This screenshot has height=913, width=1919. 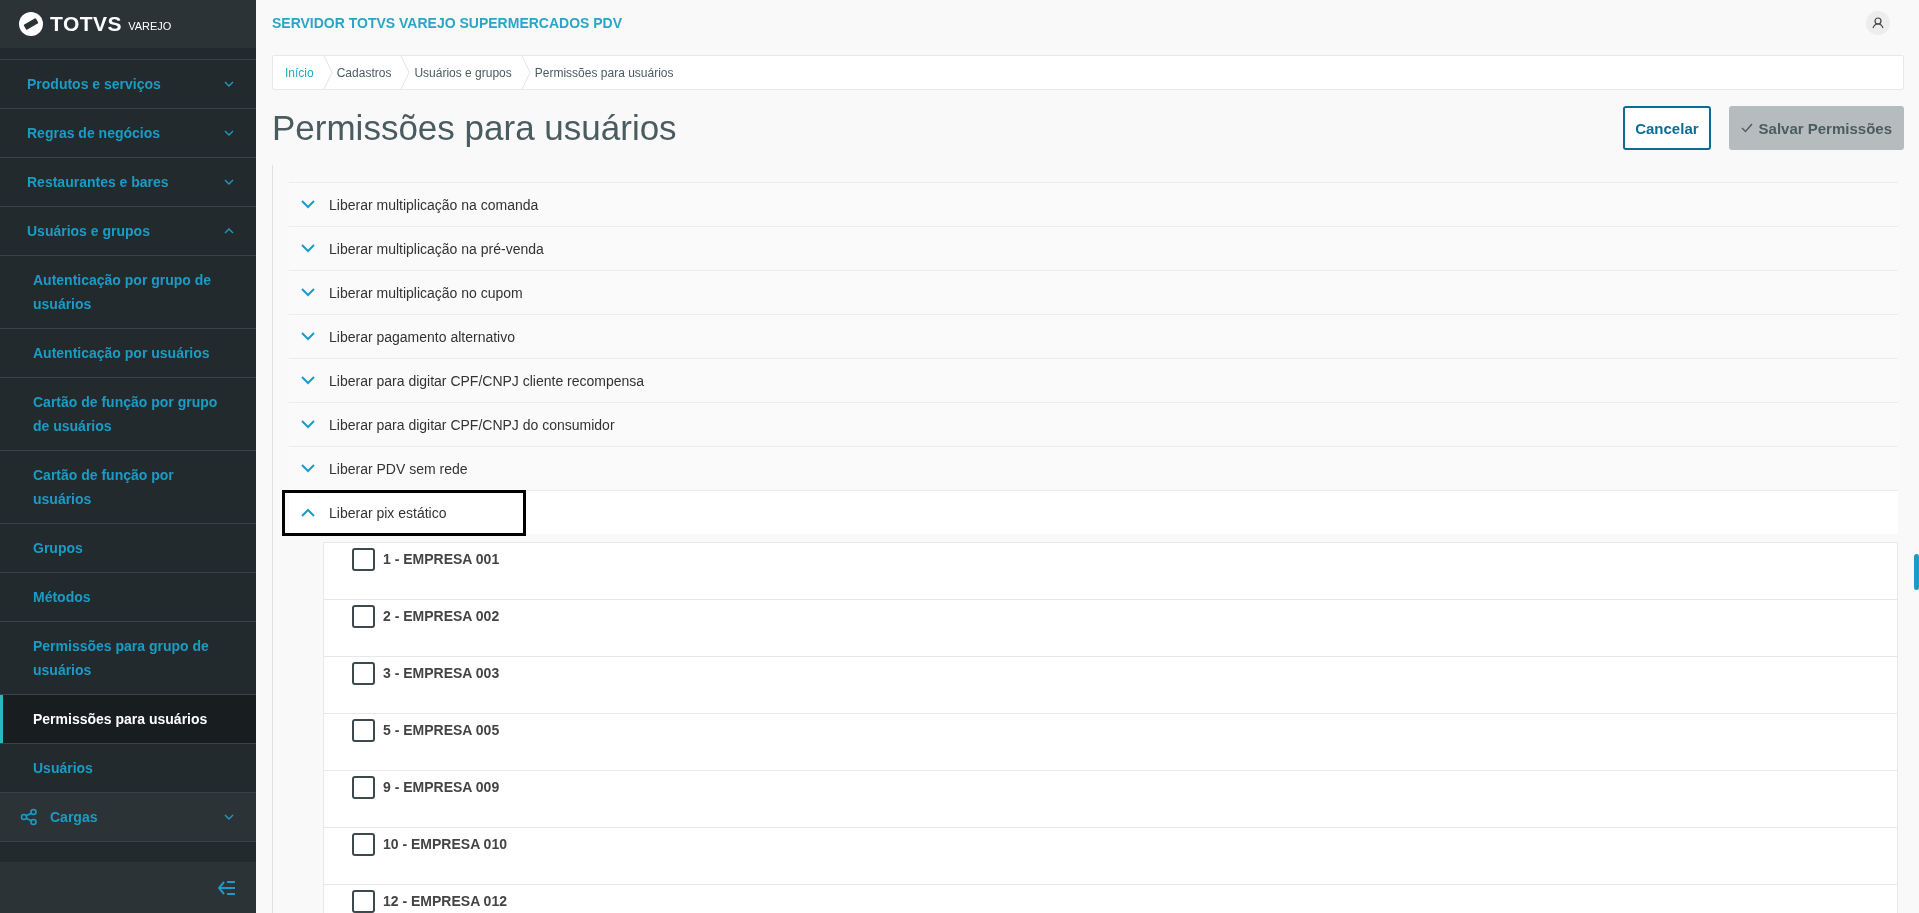 What do you see at coordinates (29, 817) in the screenshot?
I see `share-icon` at bounding box center [29, 817].